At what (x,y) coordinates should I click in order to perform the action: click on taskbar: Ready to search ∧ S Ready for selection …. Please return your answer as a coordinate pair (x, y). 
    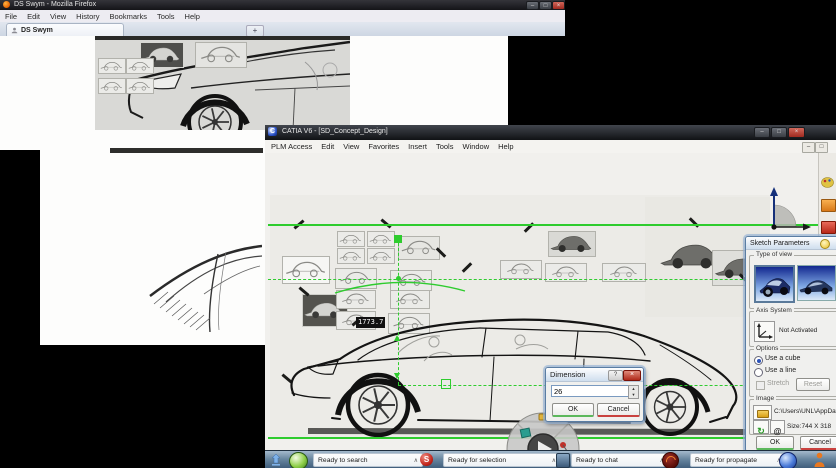
    Looking at the image, I should click on (550, 459).